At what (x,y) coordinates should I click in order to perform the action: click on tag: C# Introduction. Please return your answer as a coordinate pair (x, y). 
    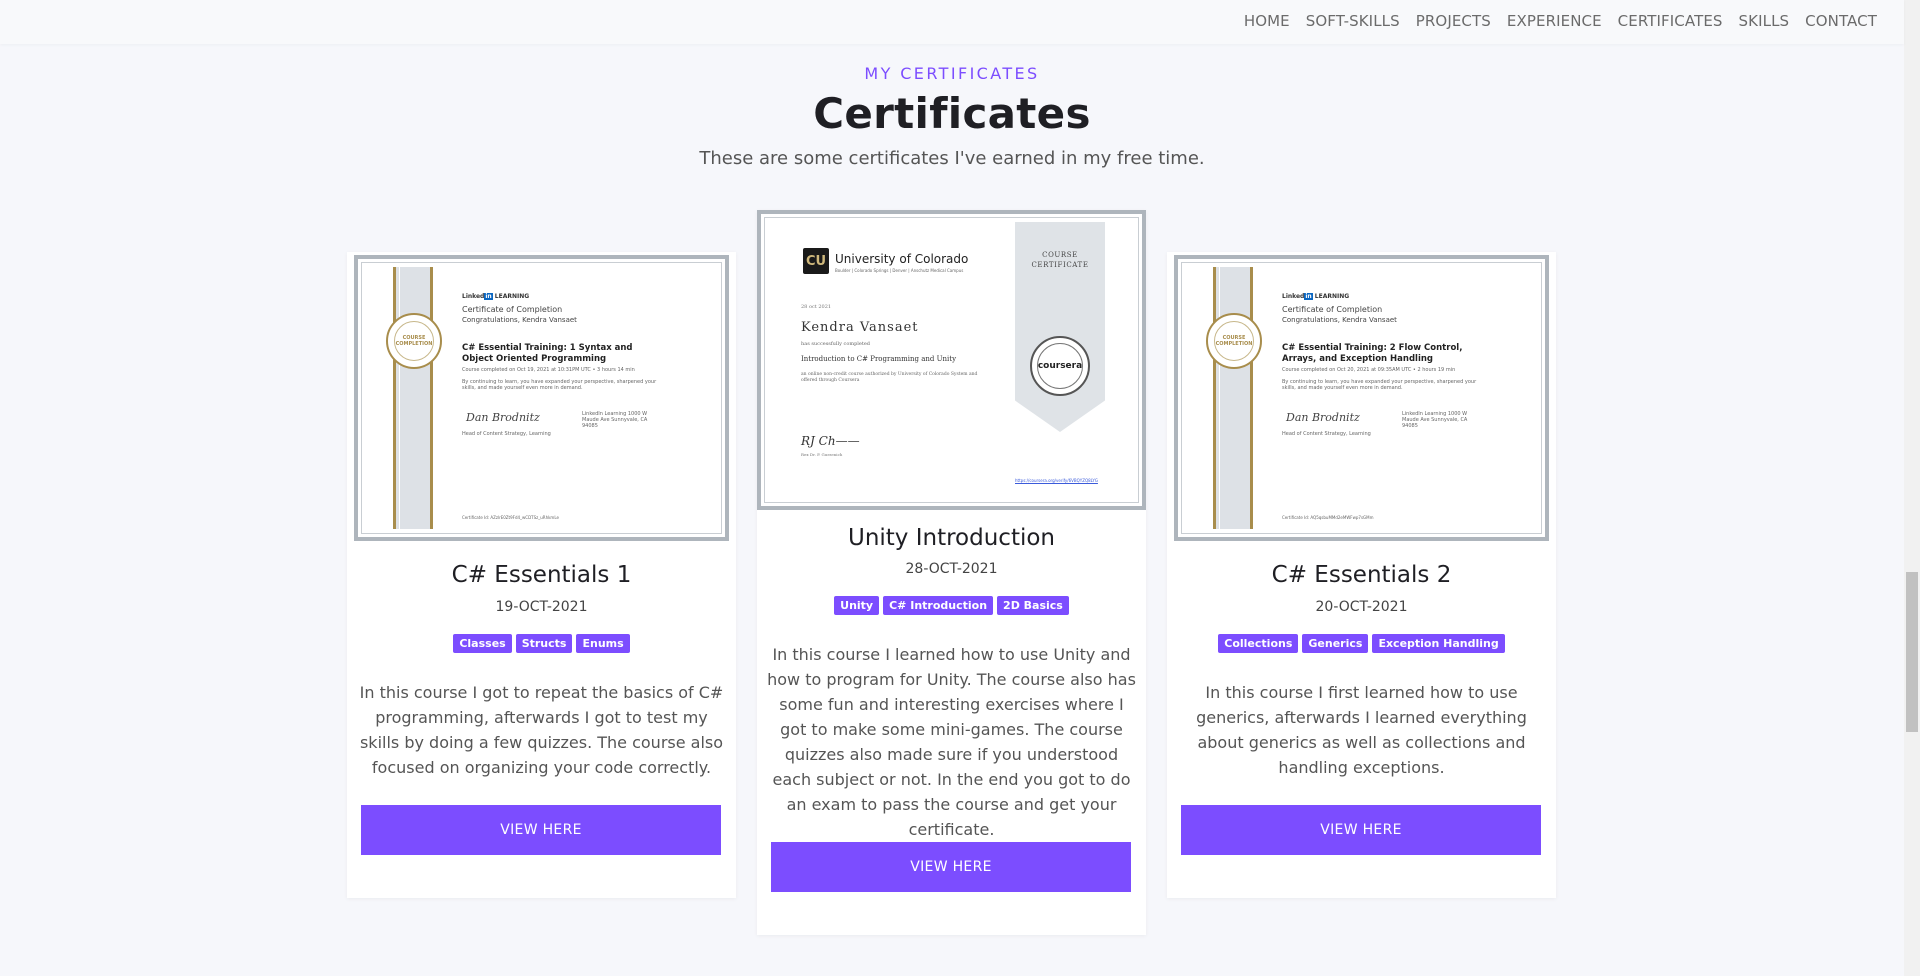
    Looking at the image, I should click on (938, 605).